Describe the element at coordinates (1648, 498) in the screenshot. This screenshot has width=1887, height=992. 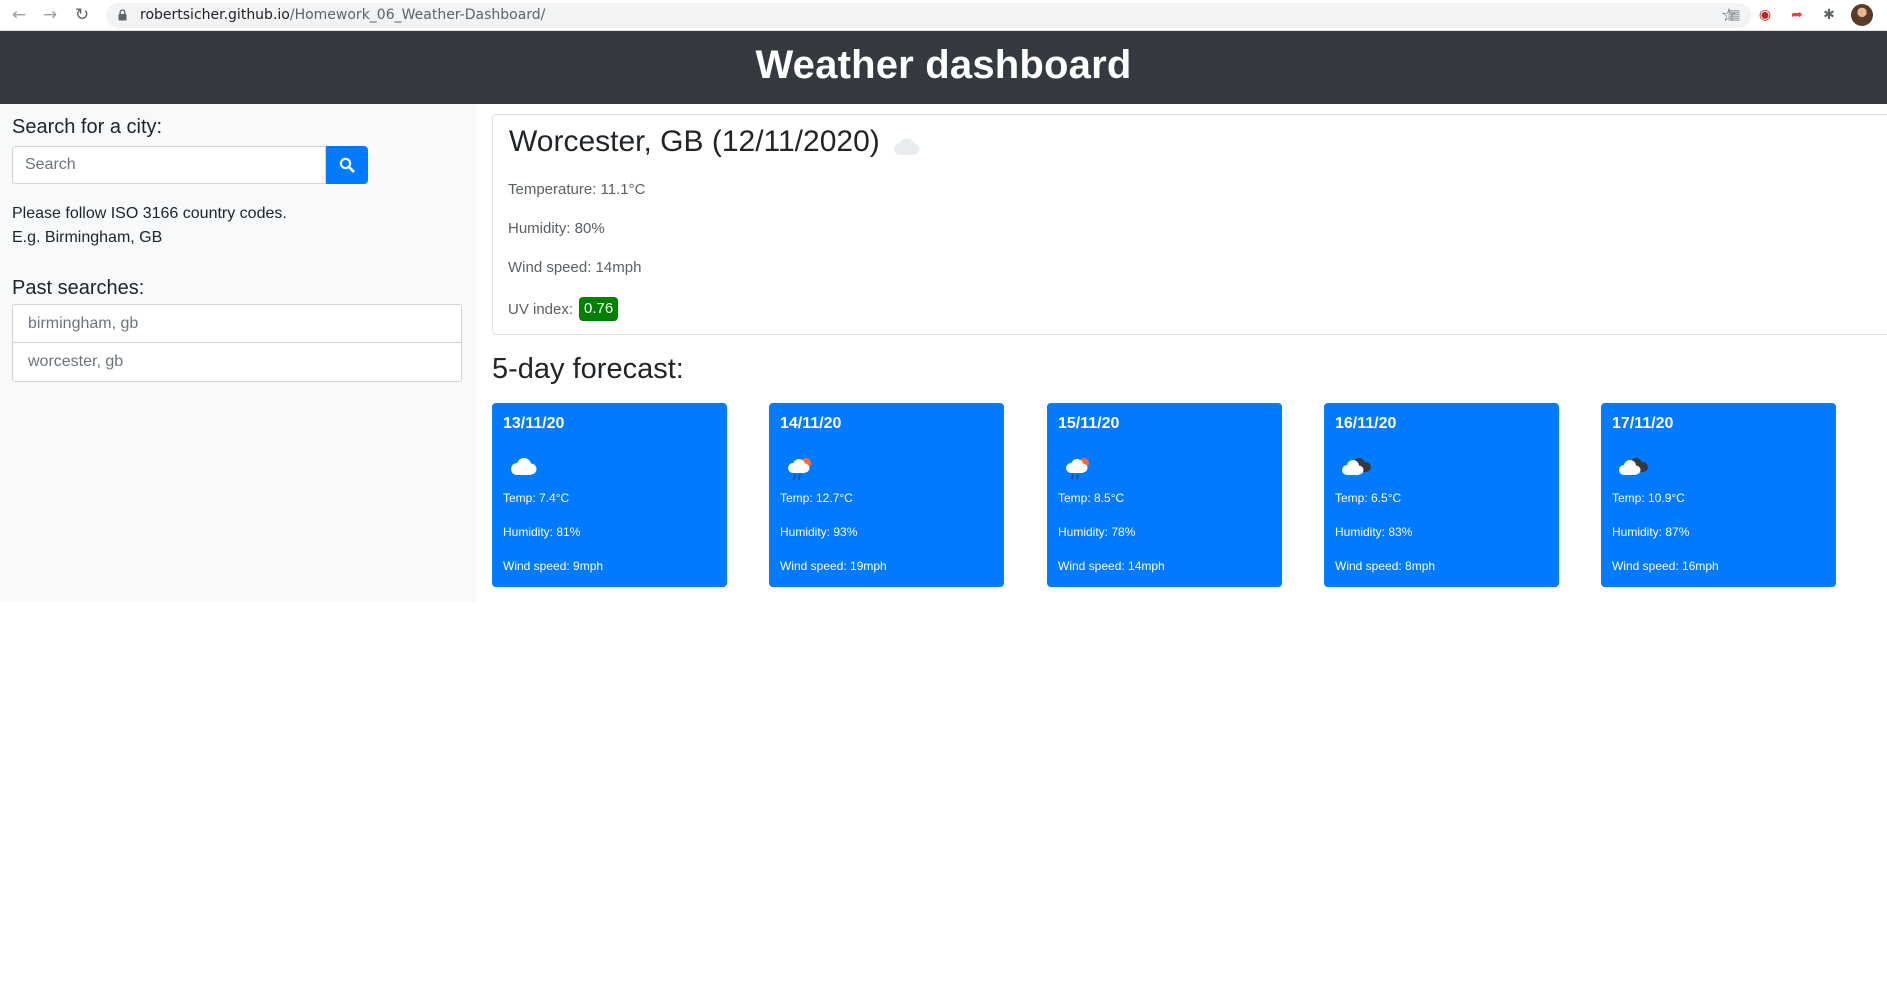
I see `forecast-temp: Temp: 10.9°C` at that location.